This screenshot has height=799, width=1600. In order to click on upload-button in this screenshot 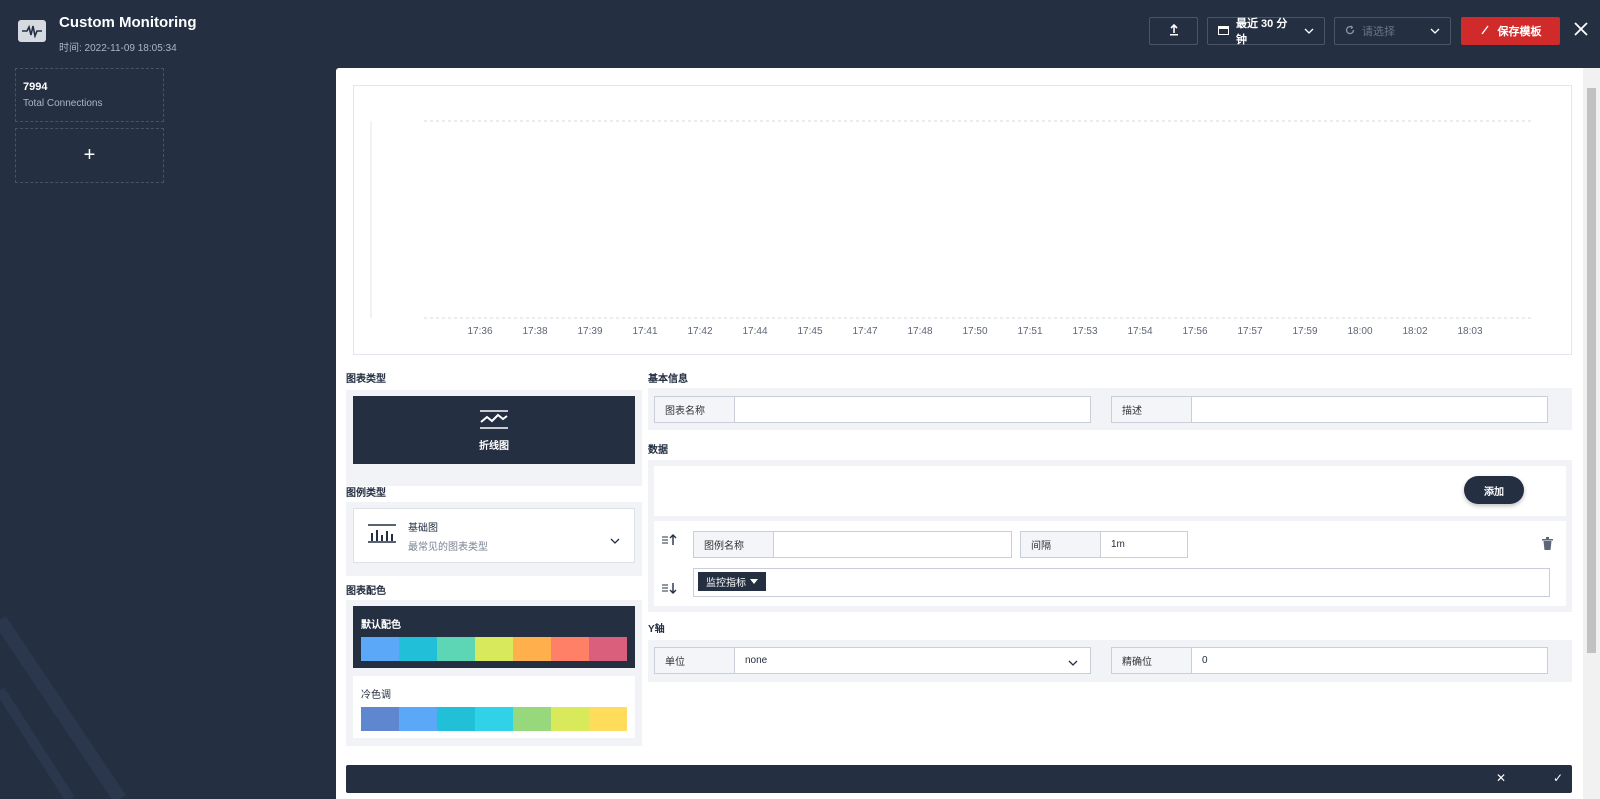, I will do `click(1173, 31)`.